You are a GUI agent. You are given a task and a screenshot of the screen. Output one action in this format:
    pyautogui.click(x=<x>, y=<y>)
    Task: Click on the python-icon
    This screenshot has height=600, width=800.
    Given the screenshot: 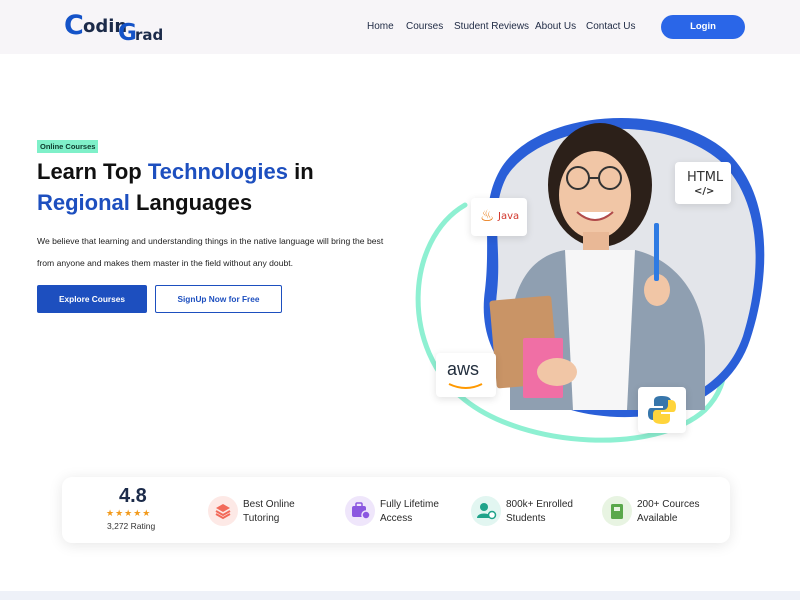 What is the action you would take?
    pyautogui.click(x=662, y=410)
    